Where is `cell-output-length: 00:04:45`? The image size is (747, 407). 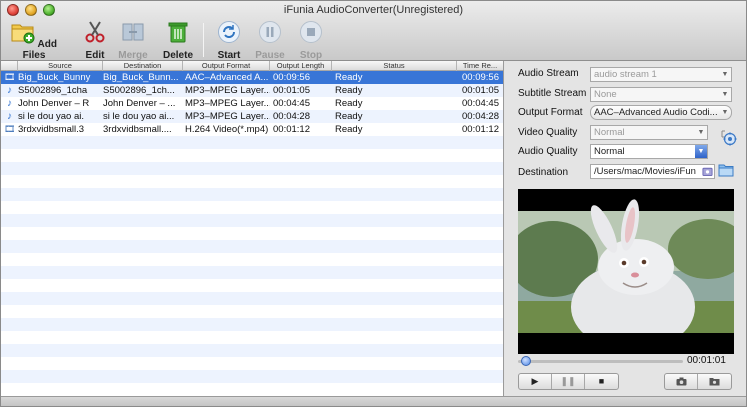
cell-output-length: 00:04:45 is located at coordinates (291, 103).